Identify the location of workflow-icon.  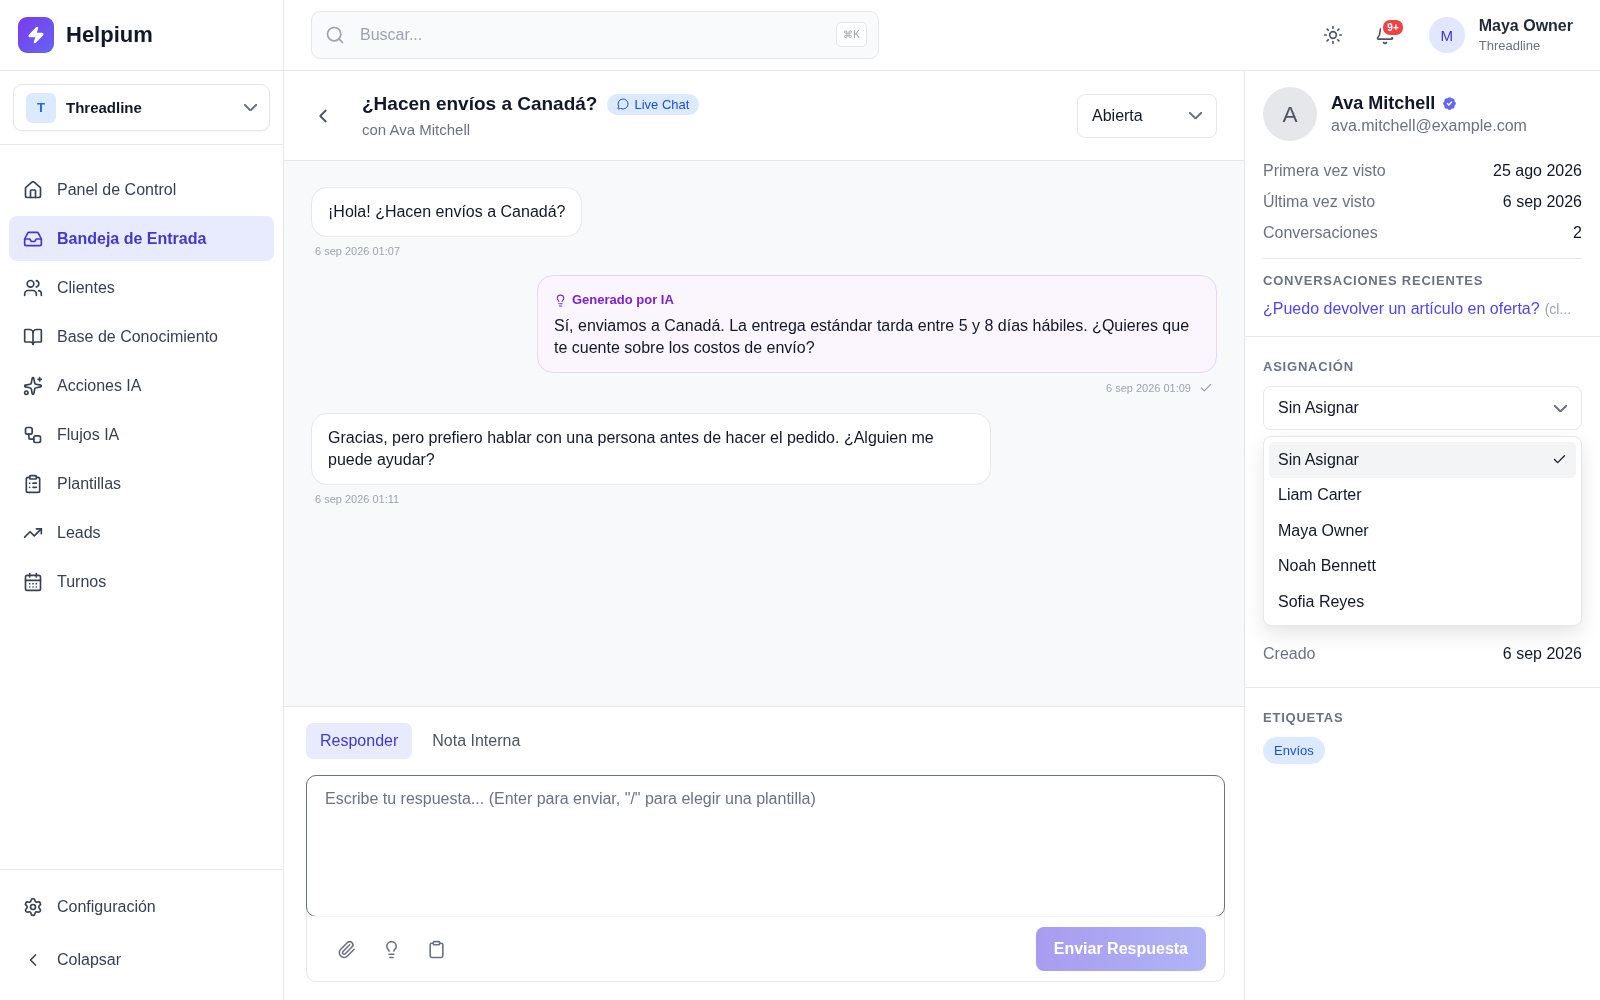
(33, 434).